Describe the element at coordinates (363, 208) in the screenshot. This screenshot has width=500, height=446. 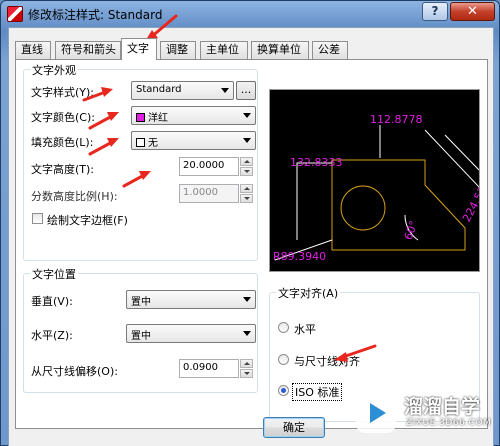
I see `part-hole` at that location.